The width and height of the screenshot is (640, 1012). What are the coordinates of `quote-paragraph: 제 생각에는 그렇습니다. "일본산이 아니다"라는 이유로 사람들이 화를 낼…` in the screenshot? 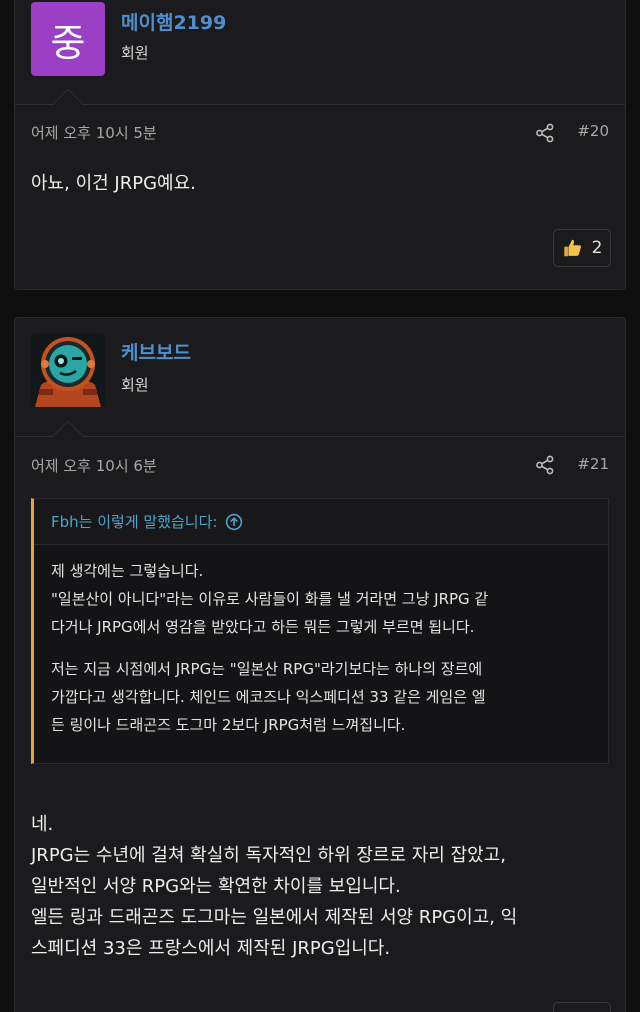 It's located at (321, 599).